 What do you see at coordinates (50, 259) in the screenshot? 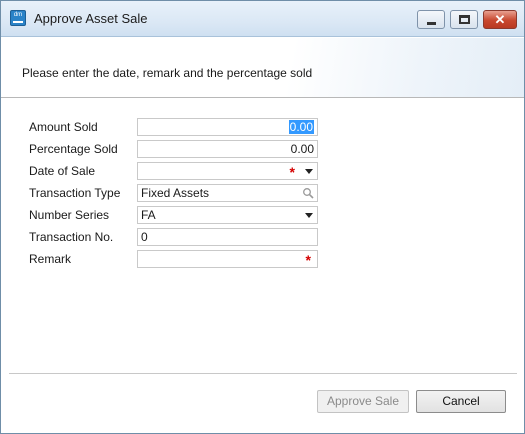
I see `remark-label: Remark` at bounding box center [50, 259].